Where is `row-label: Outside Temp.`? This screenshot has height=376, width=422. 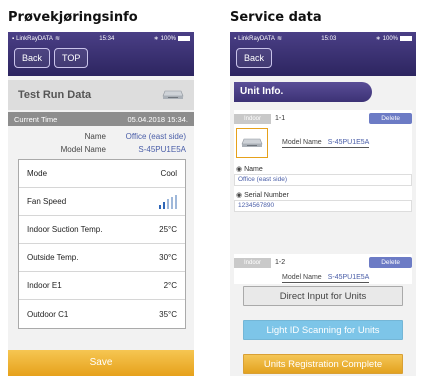 row-label: Outside Temp. is located at coordinates (53, 257).